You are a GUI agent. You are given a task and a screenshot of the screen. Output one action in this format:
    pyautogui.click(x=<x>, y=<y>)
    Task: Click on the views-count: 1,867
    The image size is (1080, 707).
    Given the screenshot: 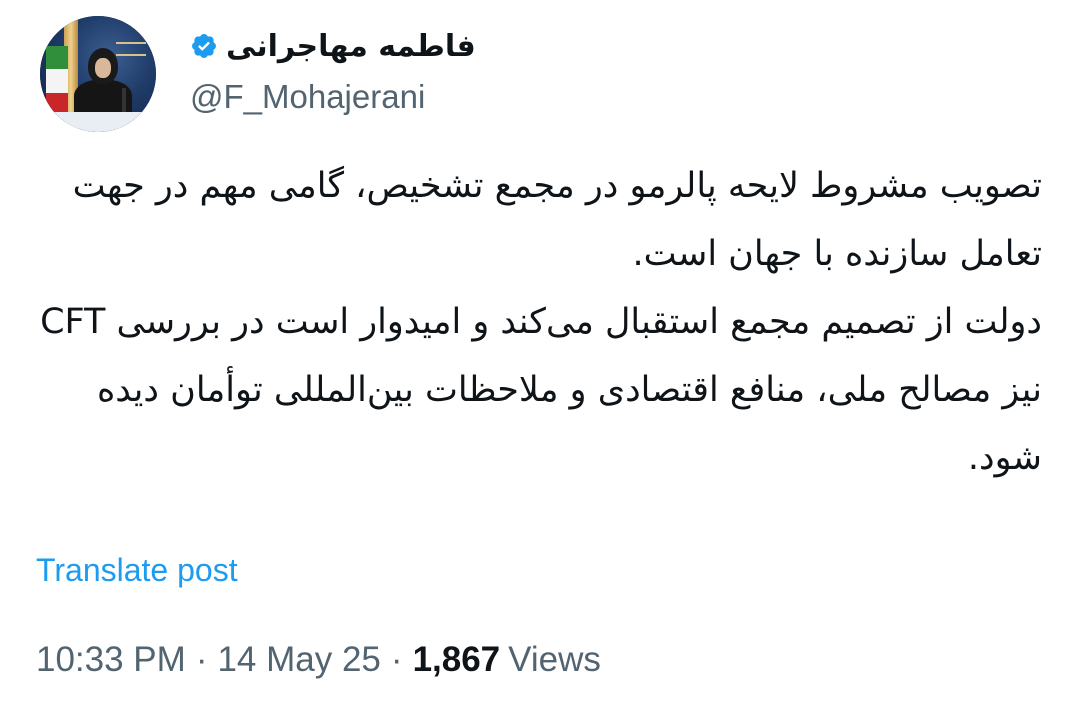 What is the action you would take?
    pyautogui.click(x=457, y=660)
    